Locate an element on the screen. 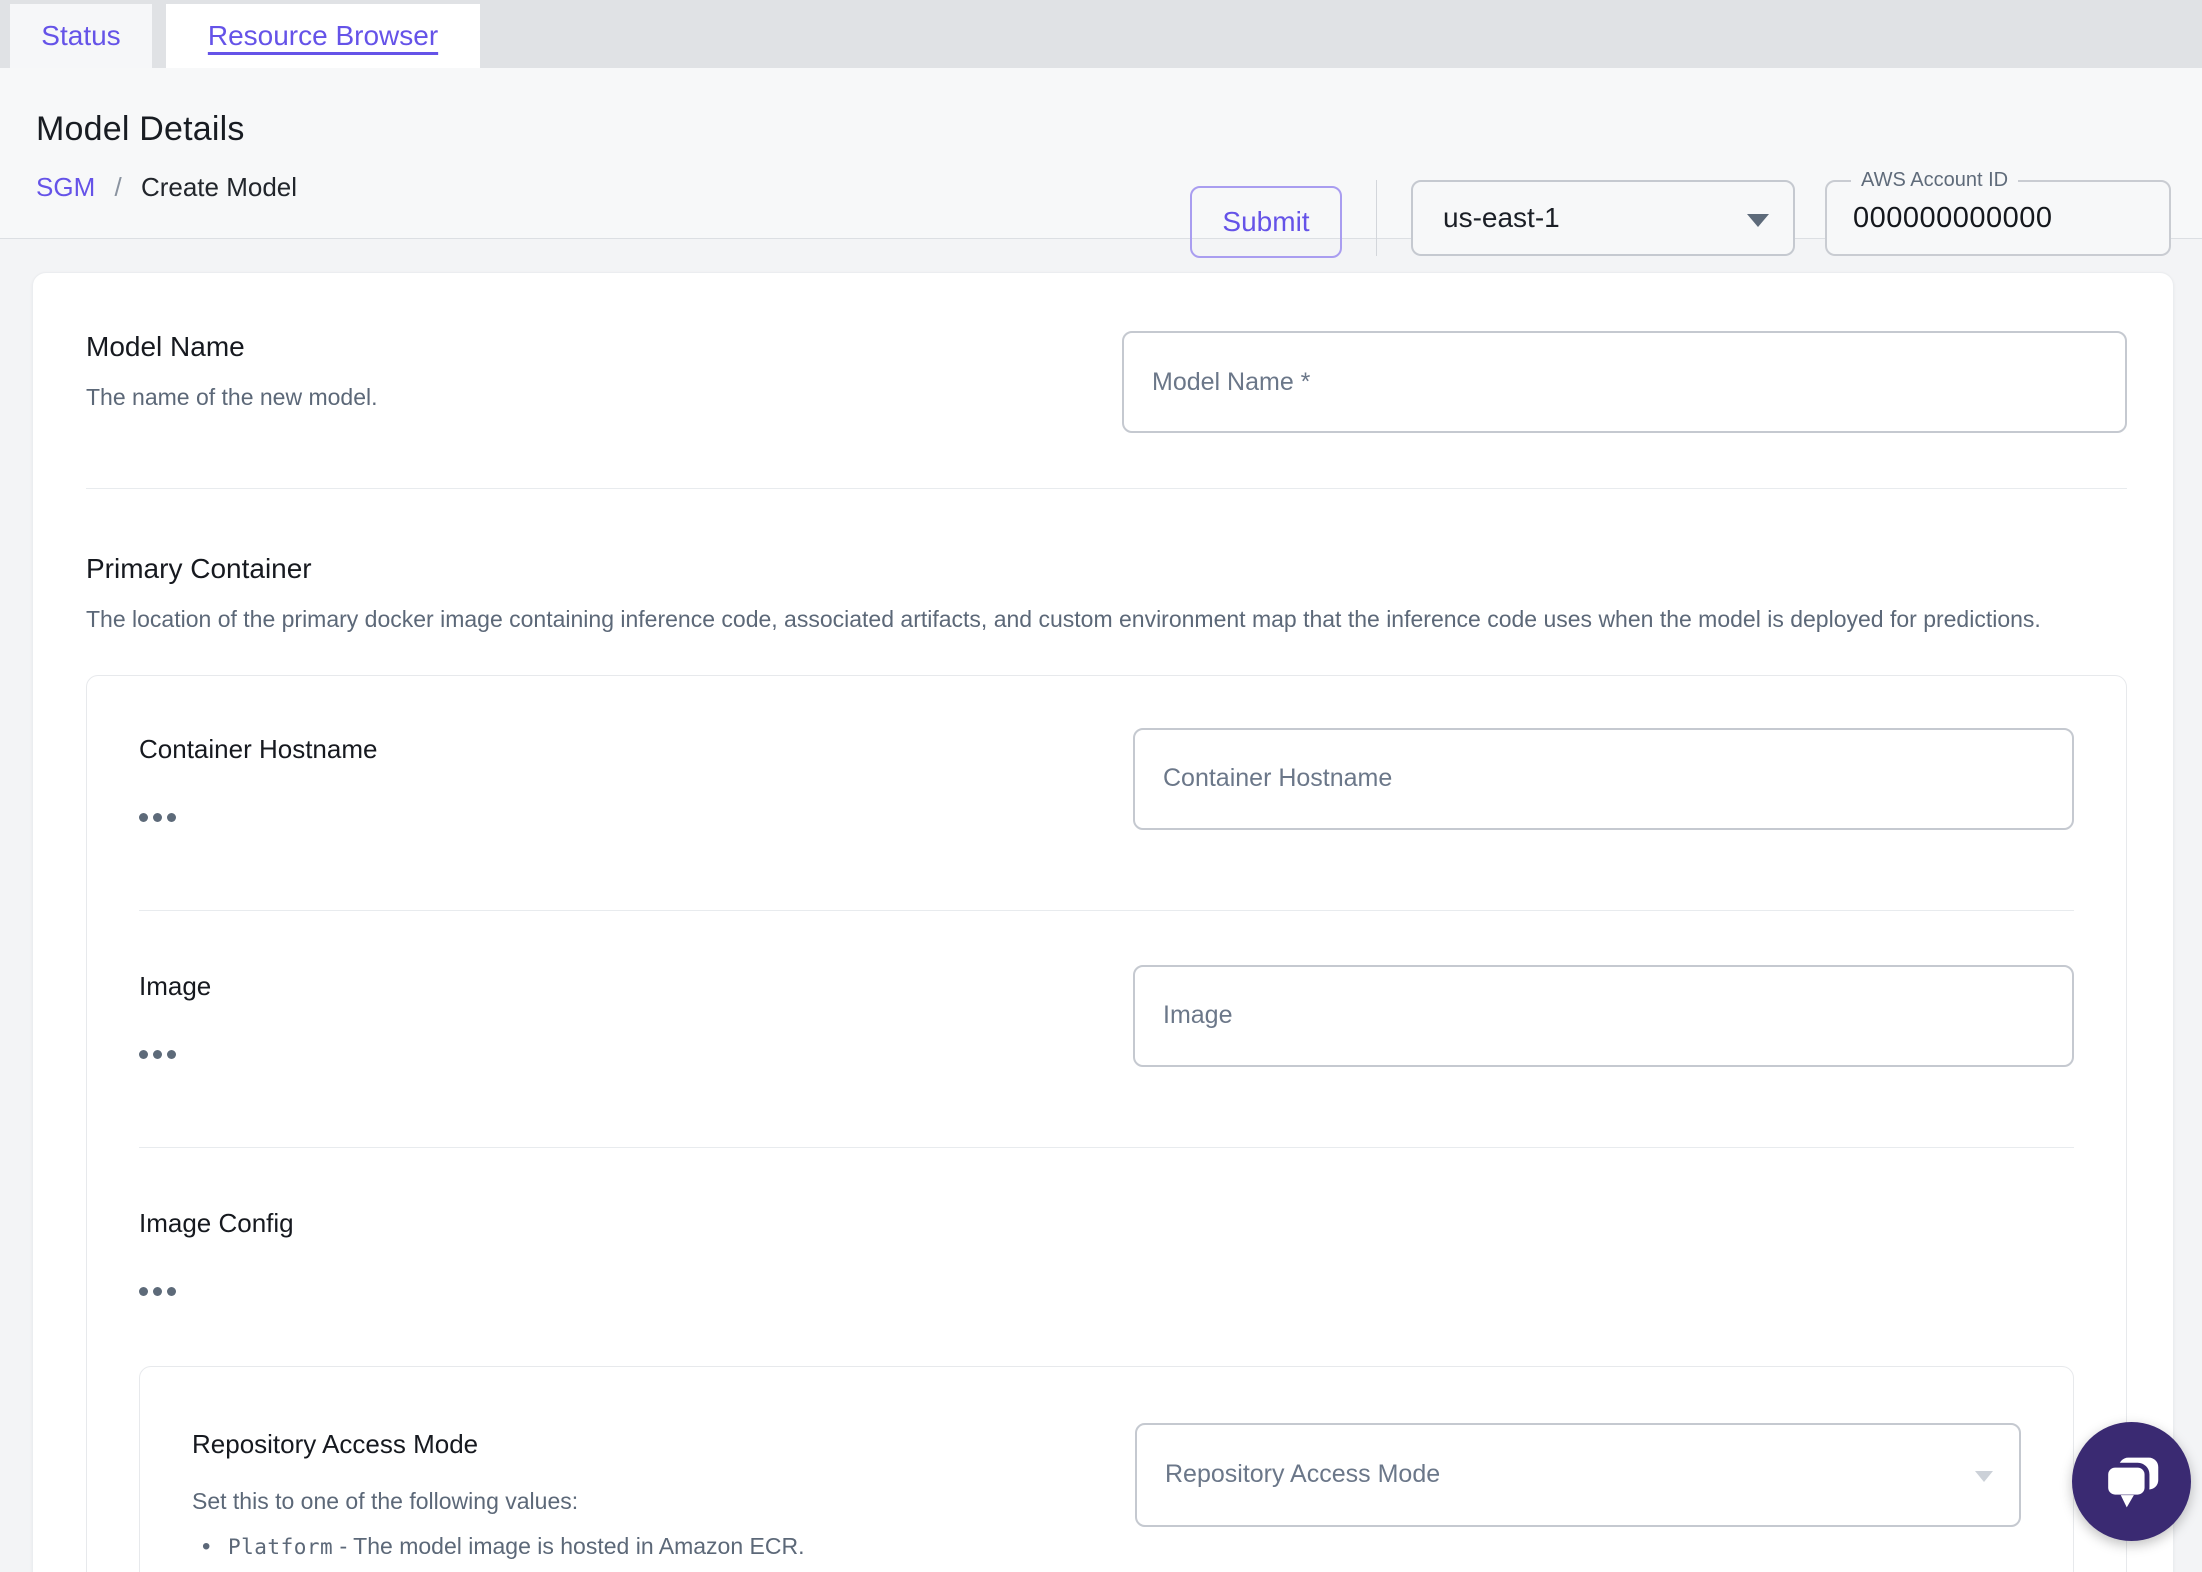  tab-resource-browser: Resource Browser is located at coordinates (323, 36).